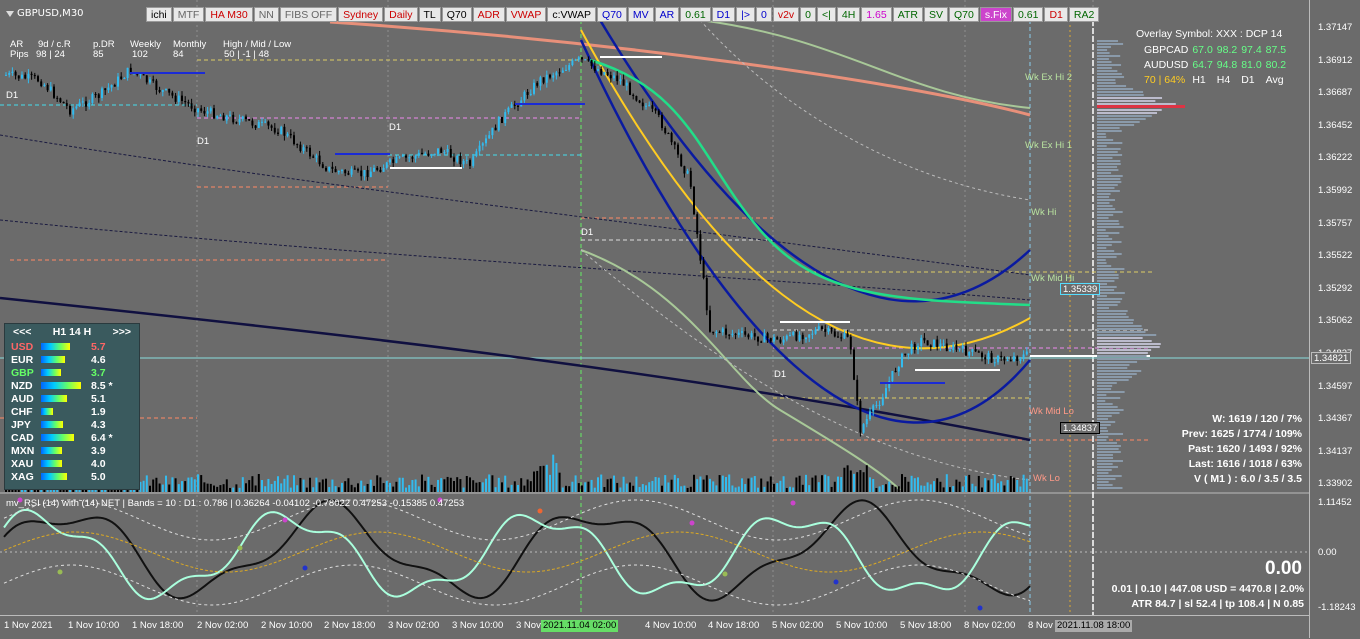 Image resolution: width=1360 pixels, height=639 pixels. I want to click on strength-currency: GBP, so click(22, 372).